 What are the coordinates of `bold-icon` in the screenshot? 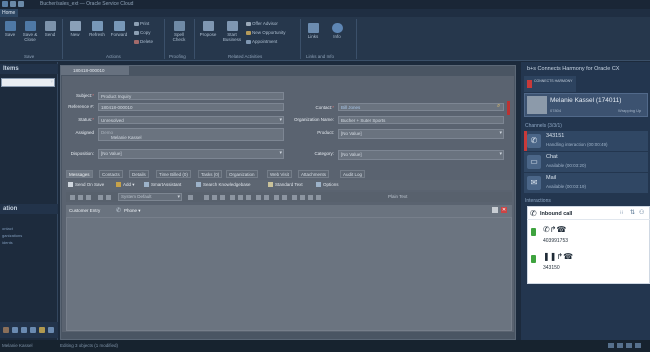 It's located at (206, 197).